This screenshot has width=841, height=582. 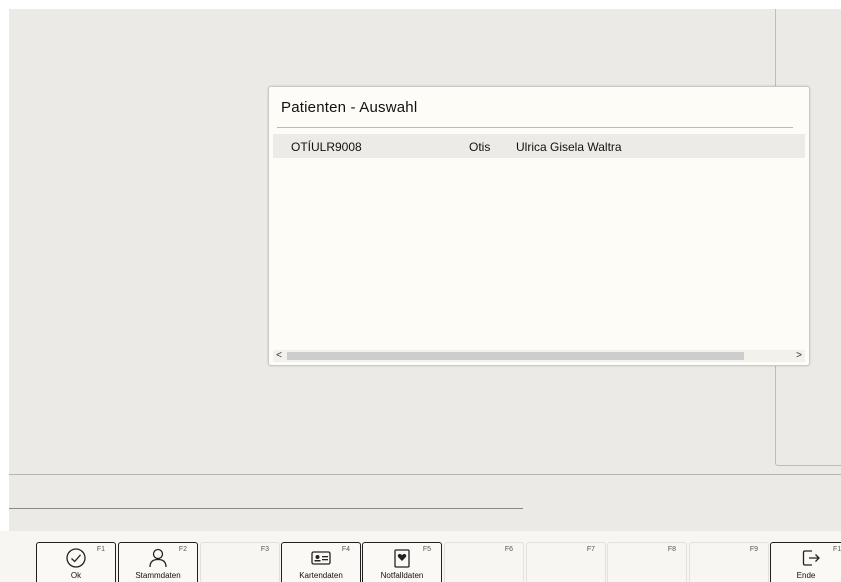 What do you see at coordinates (508, 549) in the screenshot?
I see `fkey-number: F6` at bounding box center [508, 549].